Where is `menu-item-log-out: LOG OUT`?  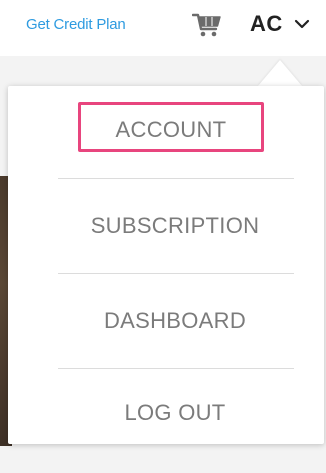 menu-item-log-out: LOG OUT is located at coordinates (175, 413).